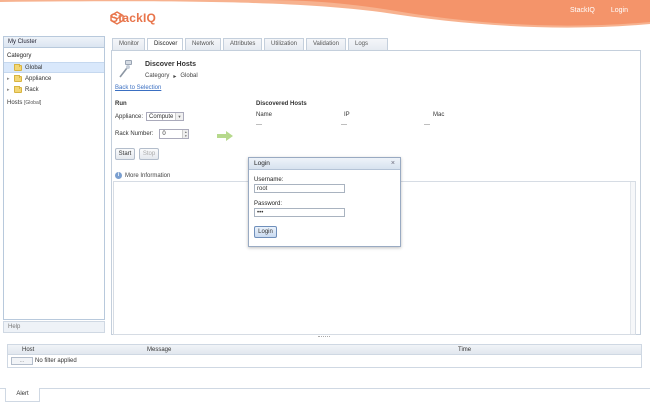 Image resolution: width=650 pixels, height=406 pixels. Describe the element at coordinates (125, 69) in the screenshot. I see `discover-wand-icon` at that location.